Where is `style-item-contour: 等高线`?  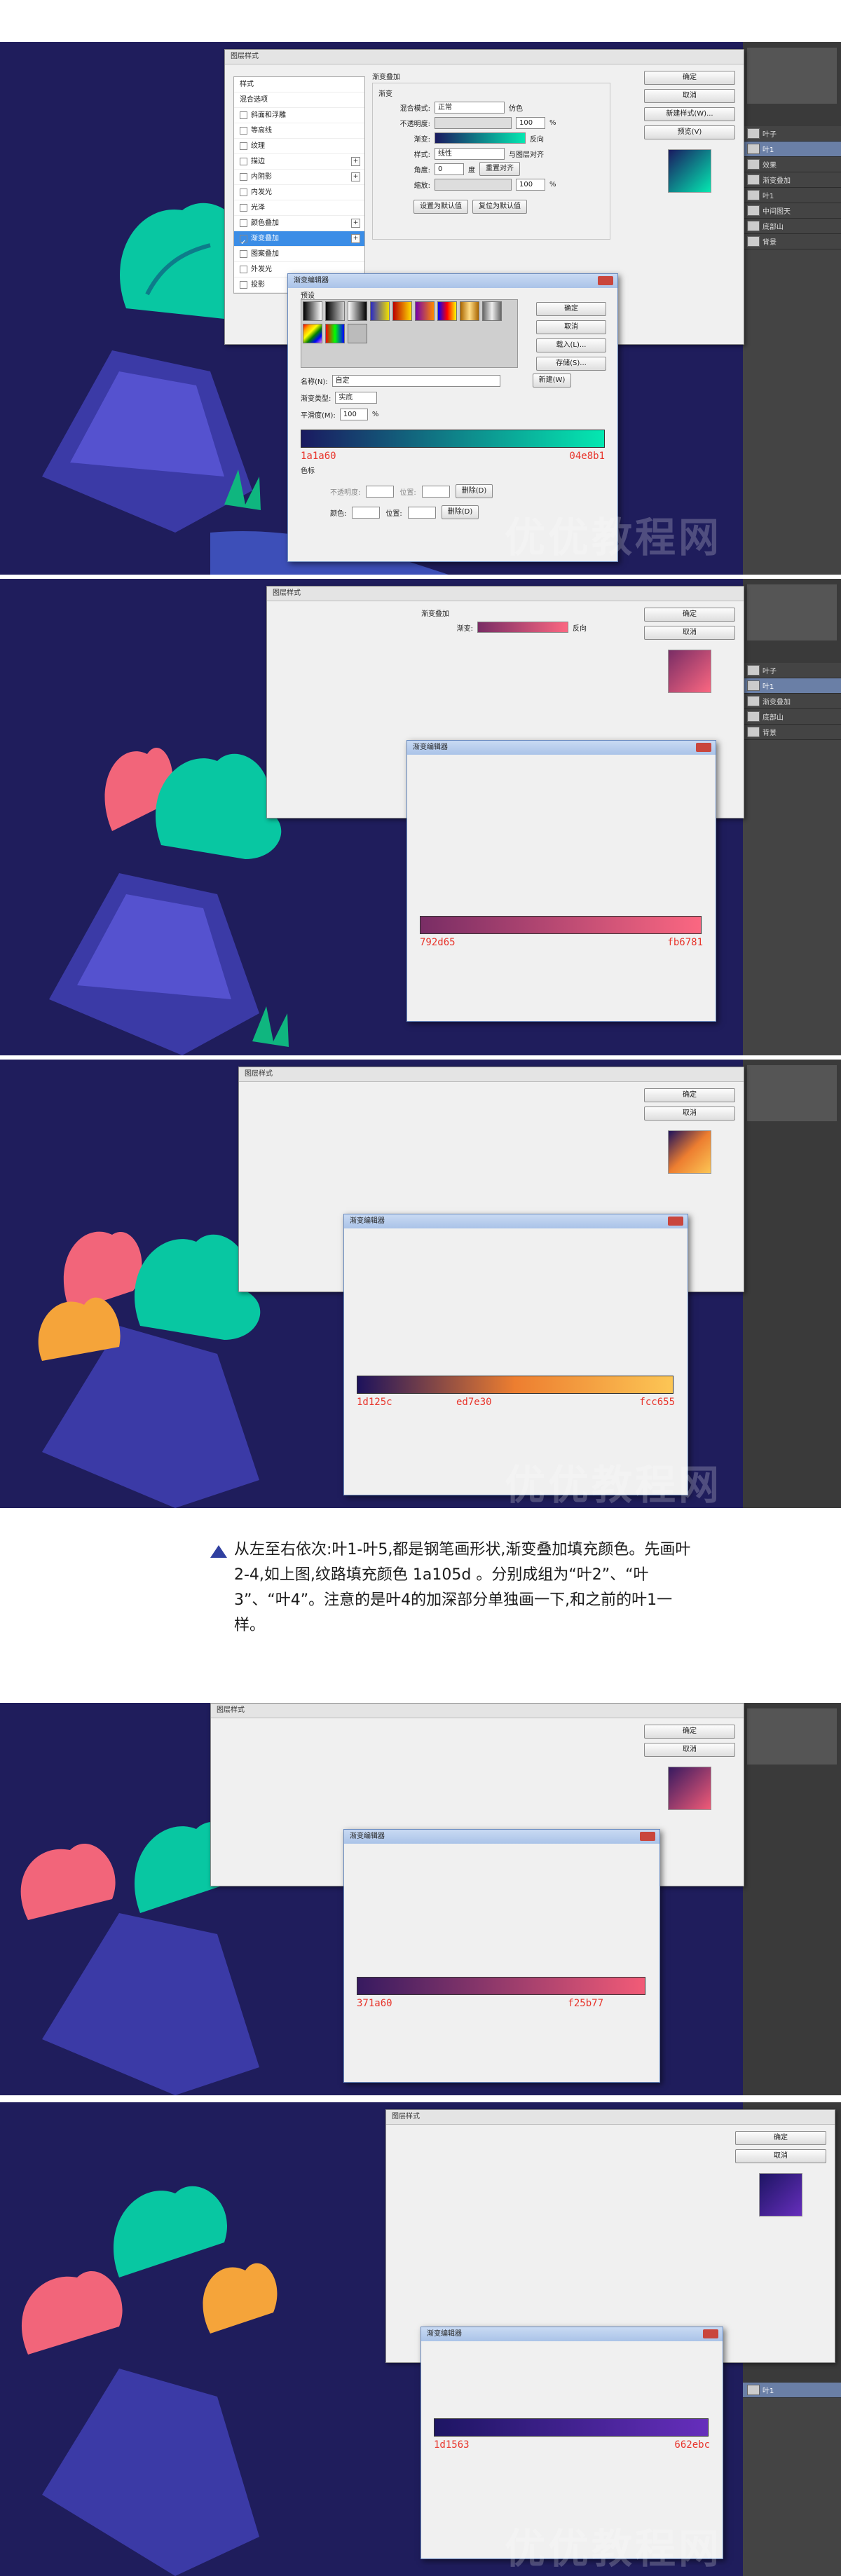 style-item-contour: 等高线 is located at coordinates (299, 131).